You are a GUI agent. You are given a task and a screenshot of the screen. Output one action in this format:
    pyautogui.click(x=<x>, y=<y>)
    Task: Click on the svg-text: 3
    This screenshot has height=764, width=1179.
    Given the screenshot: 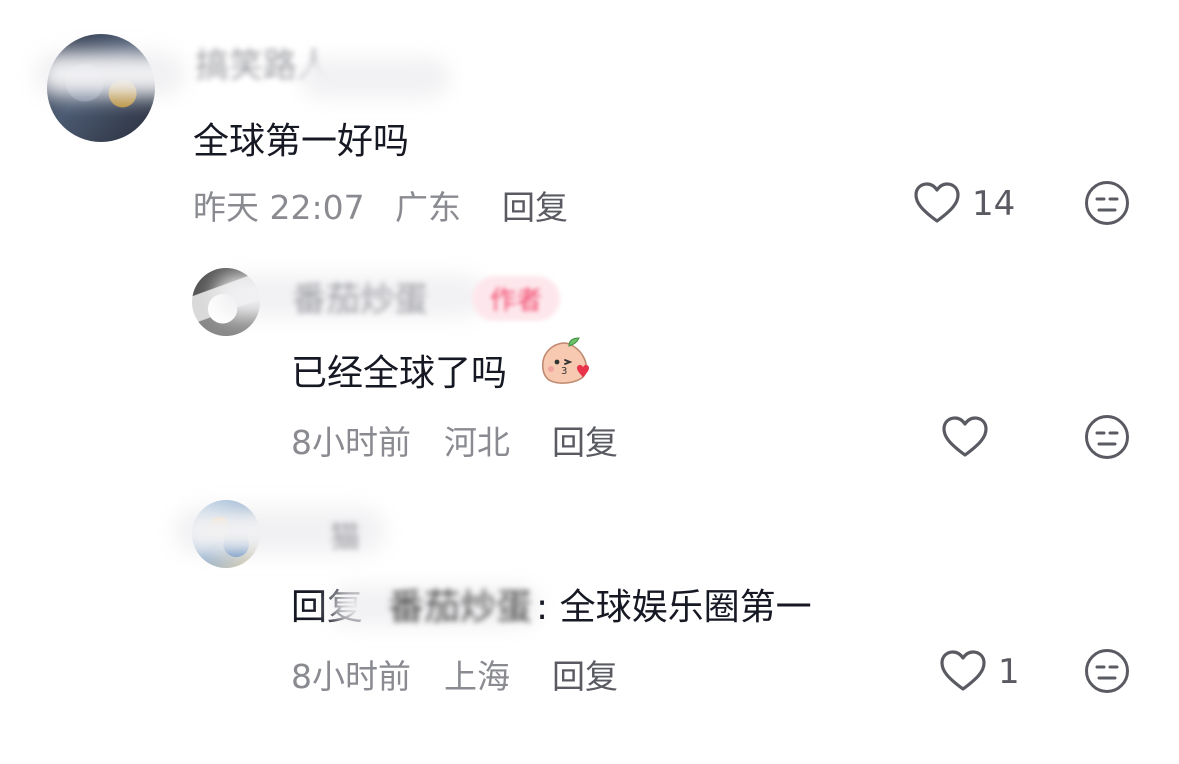 What is the action you would take?
    pyautogui.click(x=564, y=371)
    